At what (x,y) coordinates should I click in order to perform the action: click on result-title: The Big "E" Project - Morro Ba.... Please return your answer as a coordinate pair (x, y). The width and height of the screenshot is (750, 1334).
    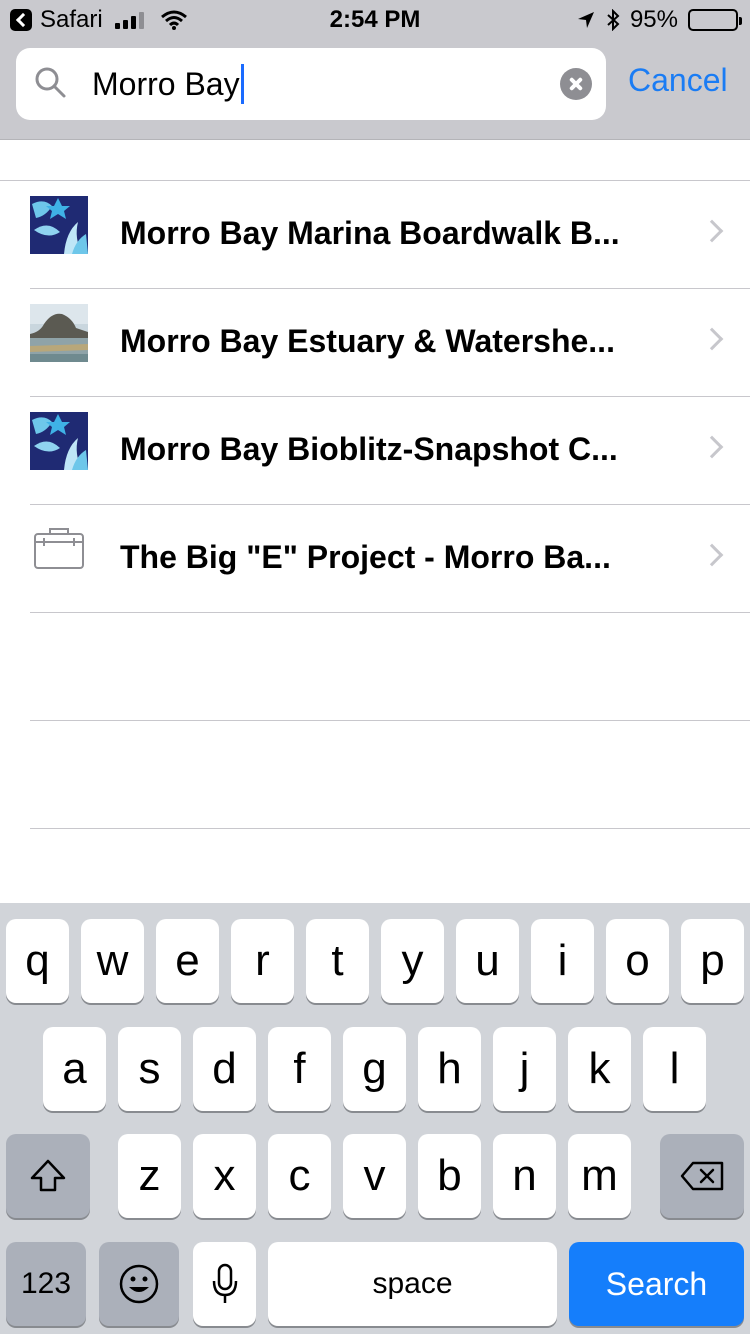
    Looking at the image, I should click on (365, 557).